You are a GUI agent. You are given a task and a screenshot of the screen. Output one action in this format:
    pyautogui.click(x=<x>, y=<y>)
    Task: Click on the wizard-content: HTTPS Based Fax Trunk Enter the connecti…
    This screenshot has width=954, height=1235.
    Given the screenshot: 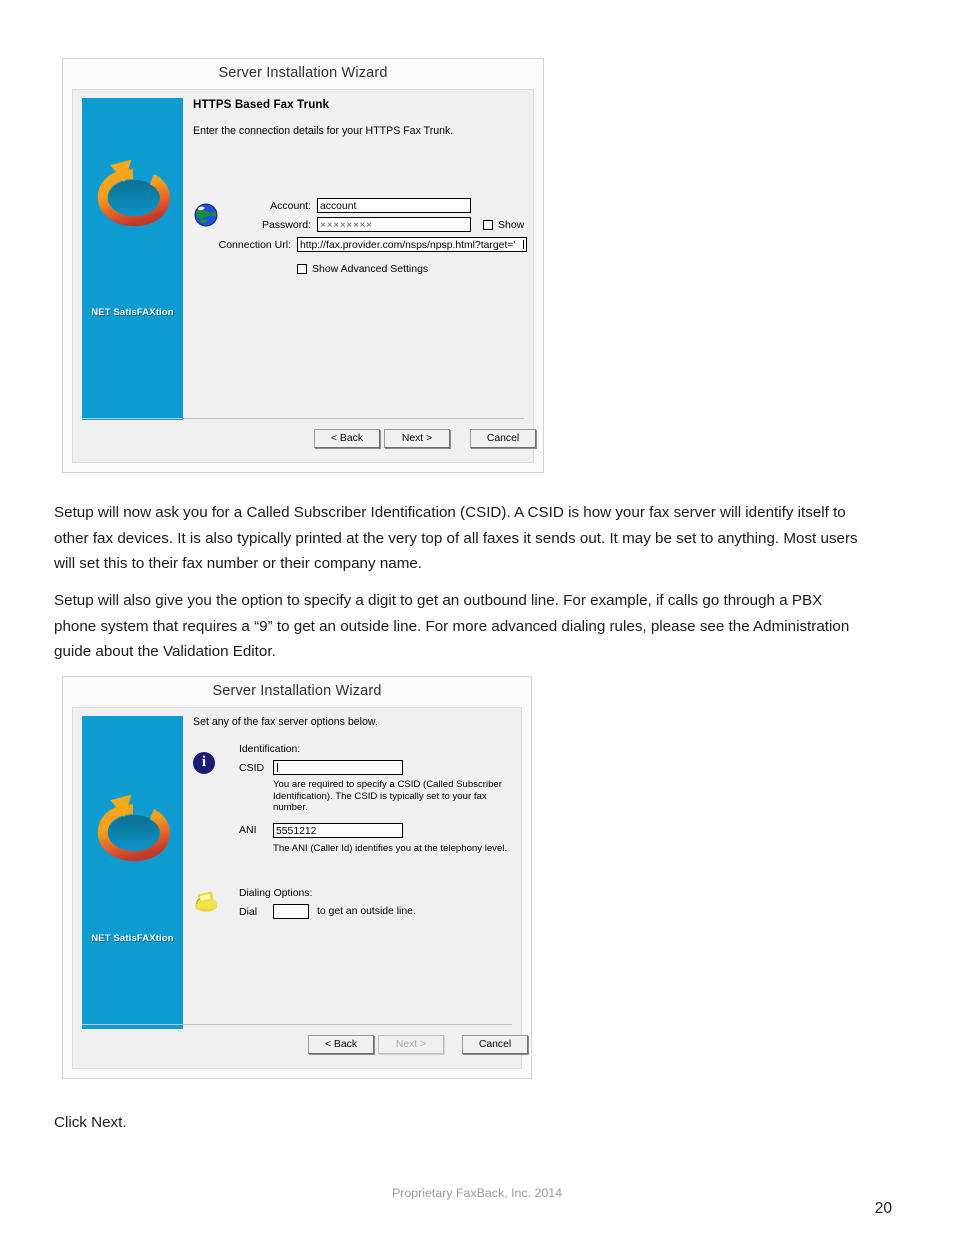 What is the action you would take?
    pyautogui.click(x=360, y=117)
    